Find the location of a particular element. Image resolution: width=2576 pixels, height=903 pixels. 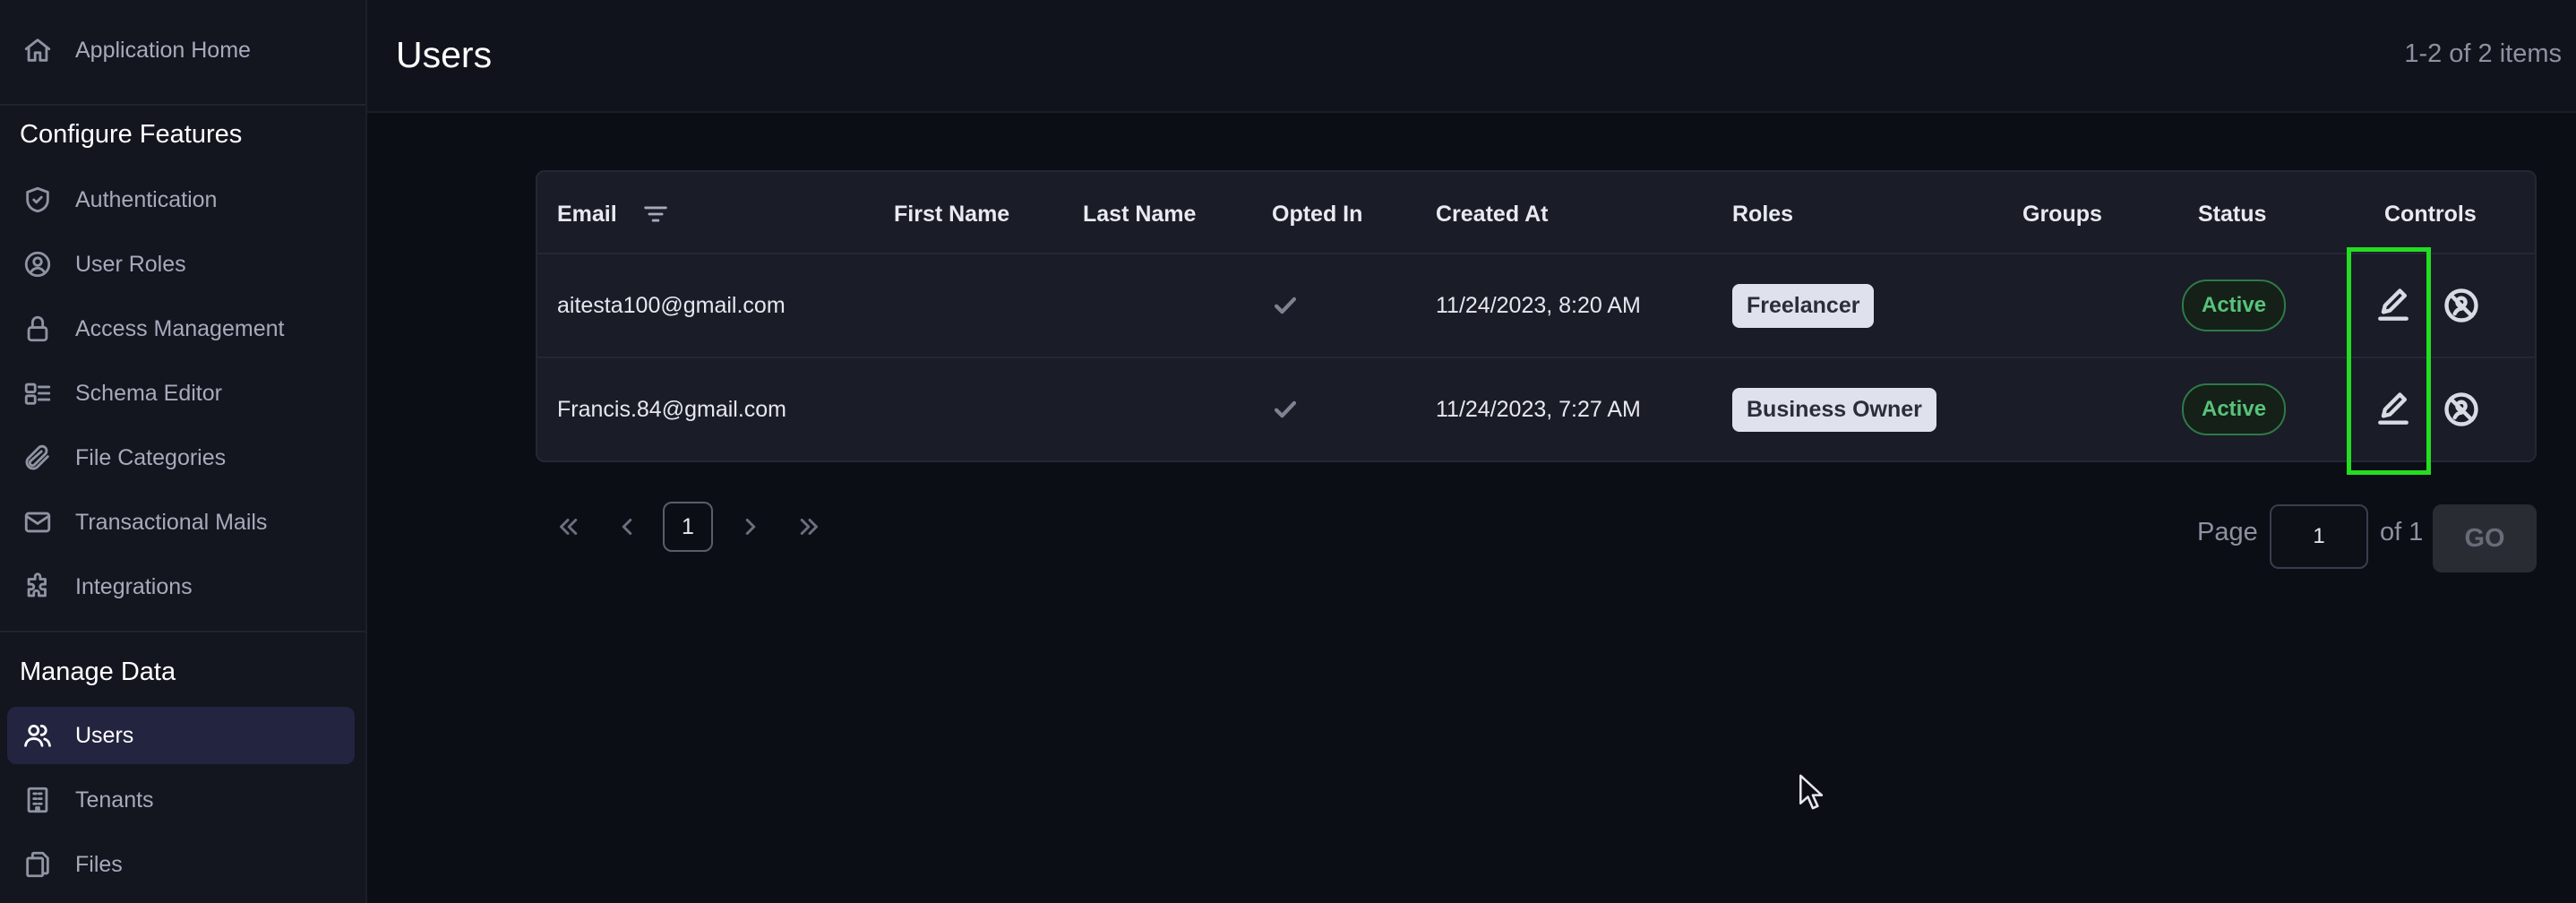

sidebar-item-label: Authentication is located at coordinates (146, 199).